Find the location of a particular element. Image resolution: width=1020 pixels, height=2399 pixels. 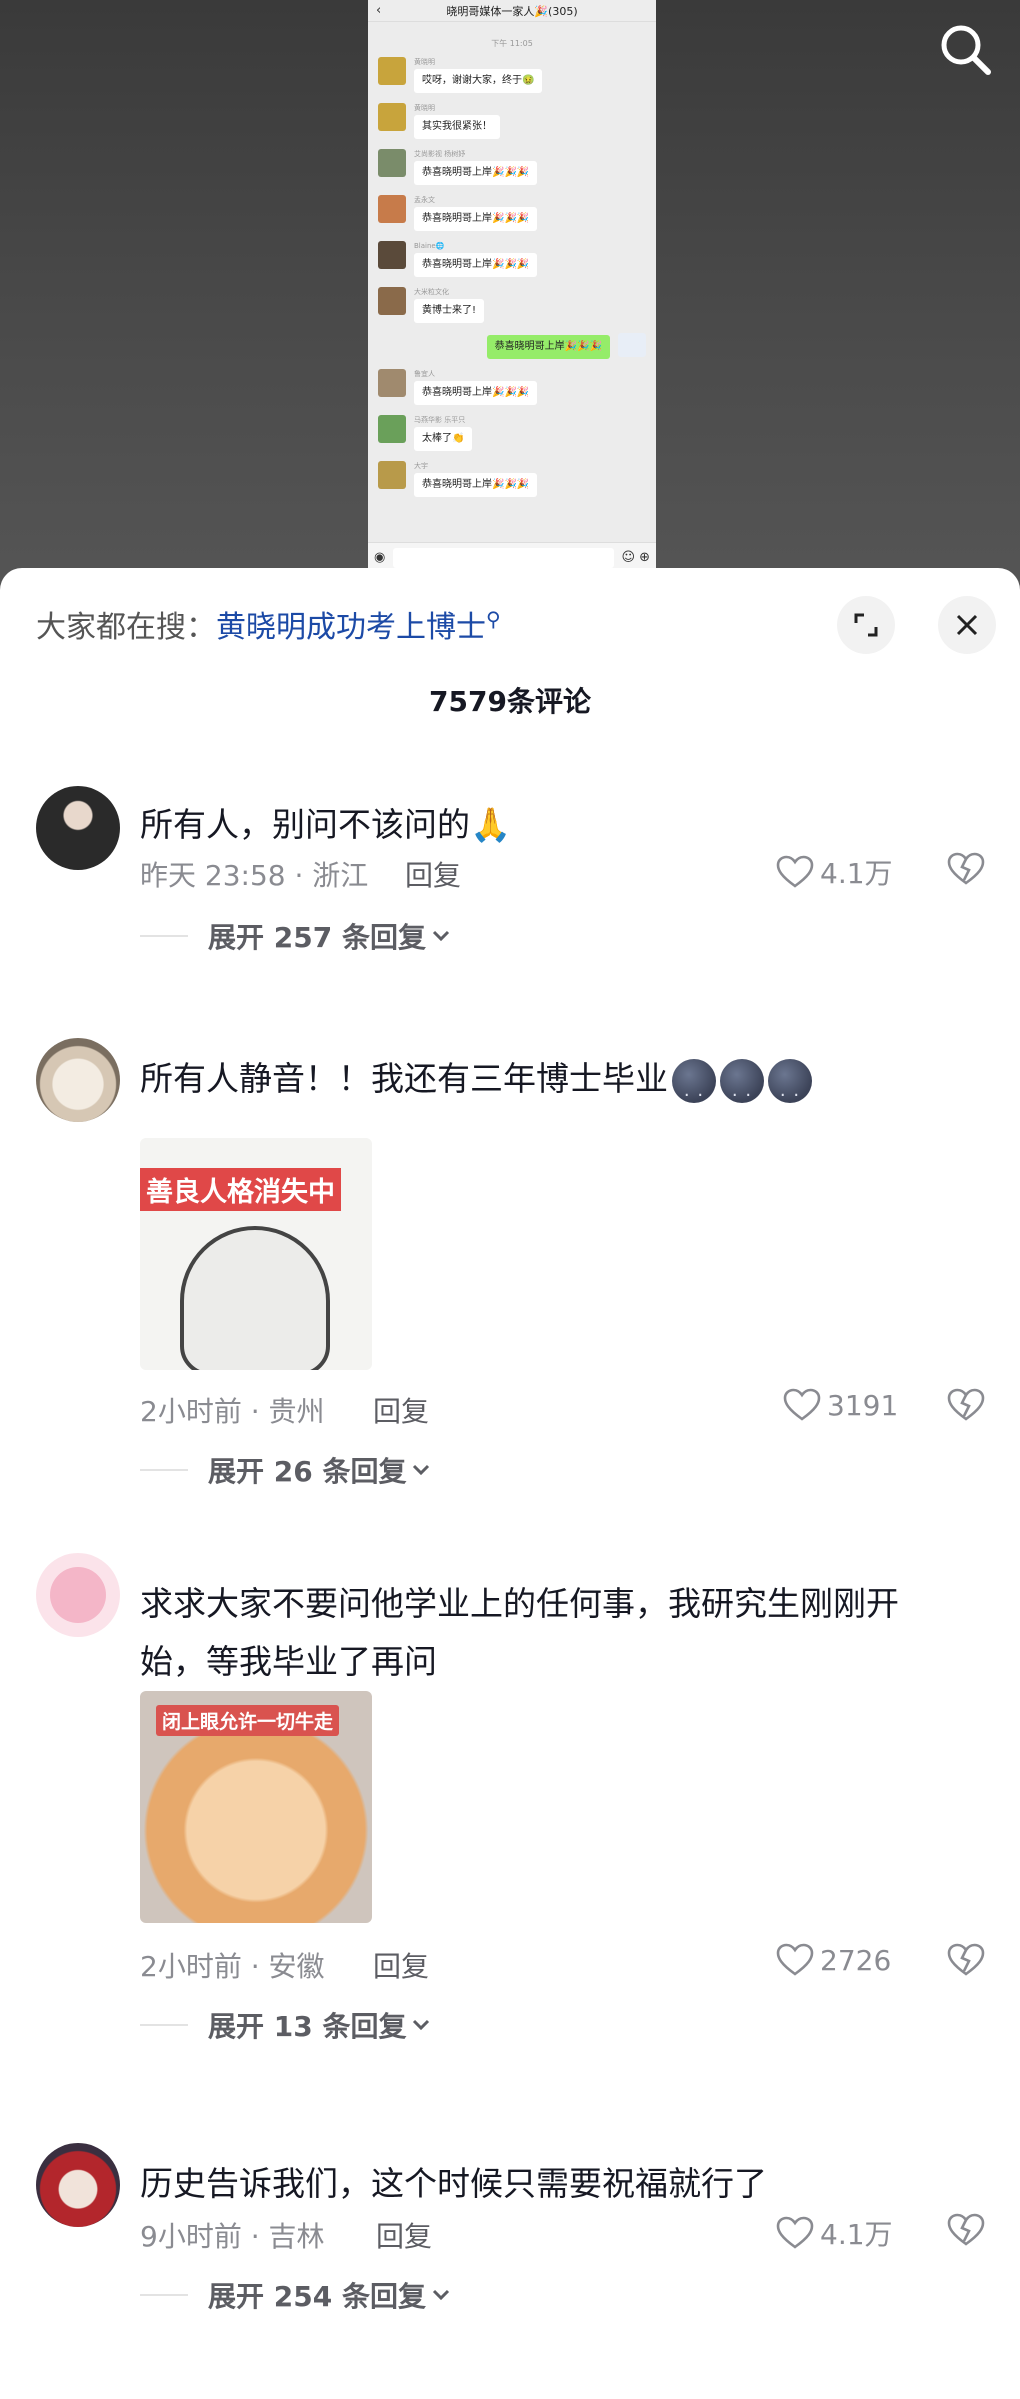

expand-replies: 展开 257 条回复 is located at coordinates (296, 936).